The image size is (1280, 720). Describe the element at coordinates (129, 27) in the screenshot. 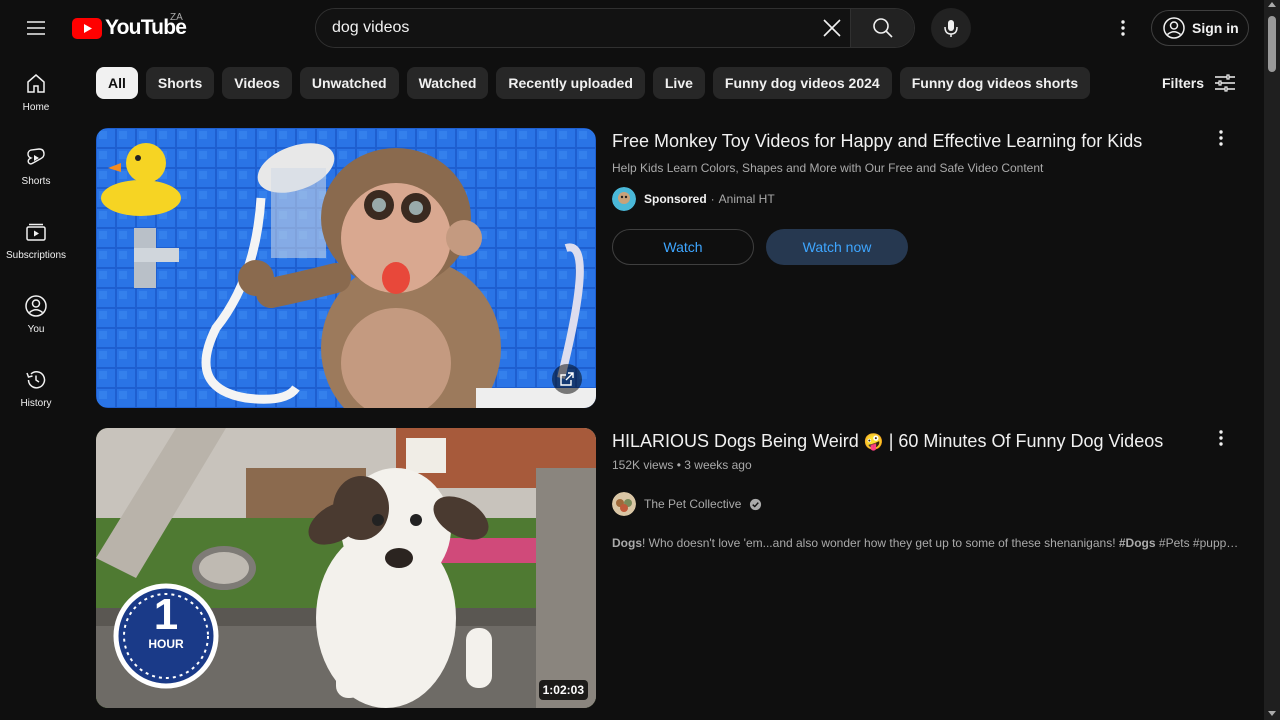

I see `youtube-logo: YouTube ZA` at that location.